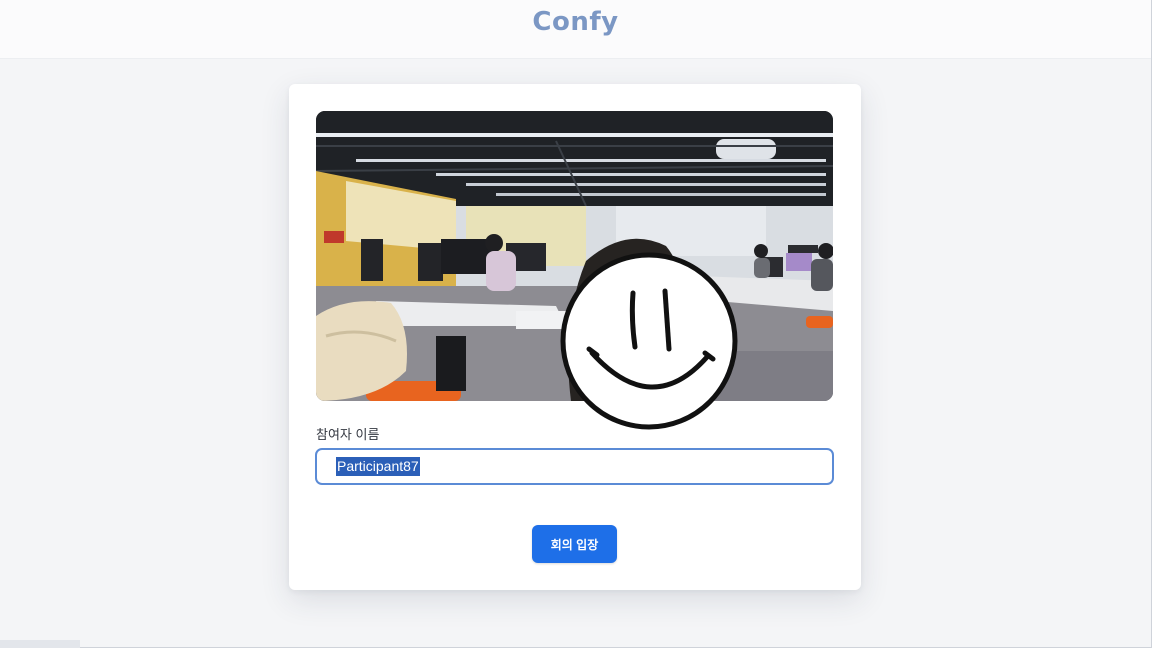  I want to click on join-meeting-button: 회의 입장, so click(574, 544).